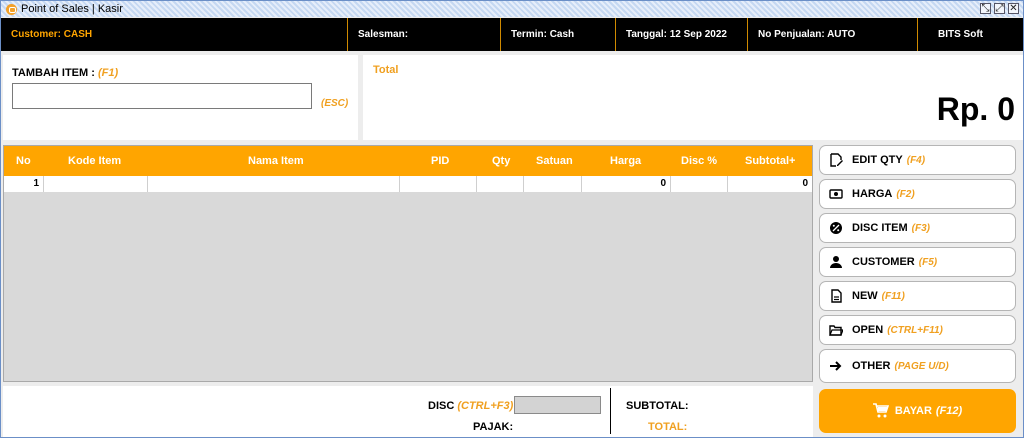 The image size is (1024, 438). I want to click on tanggal-info: Tanggal: 12 Sep 2022, so click(682, 34).